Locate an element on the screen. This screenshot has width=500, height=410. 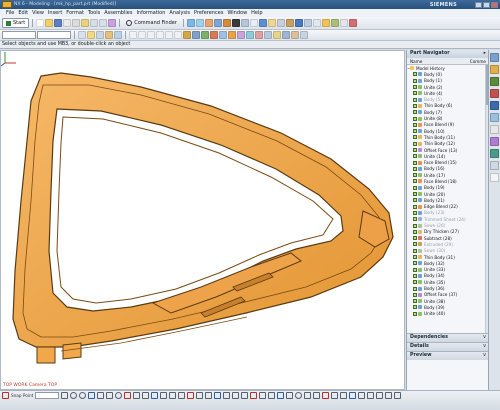
offset-curve-icon is located at coordinates (146, 396).